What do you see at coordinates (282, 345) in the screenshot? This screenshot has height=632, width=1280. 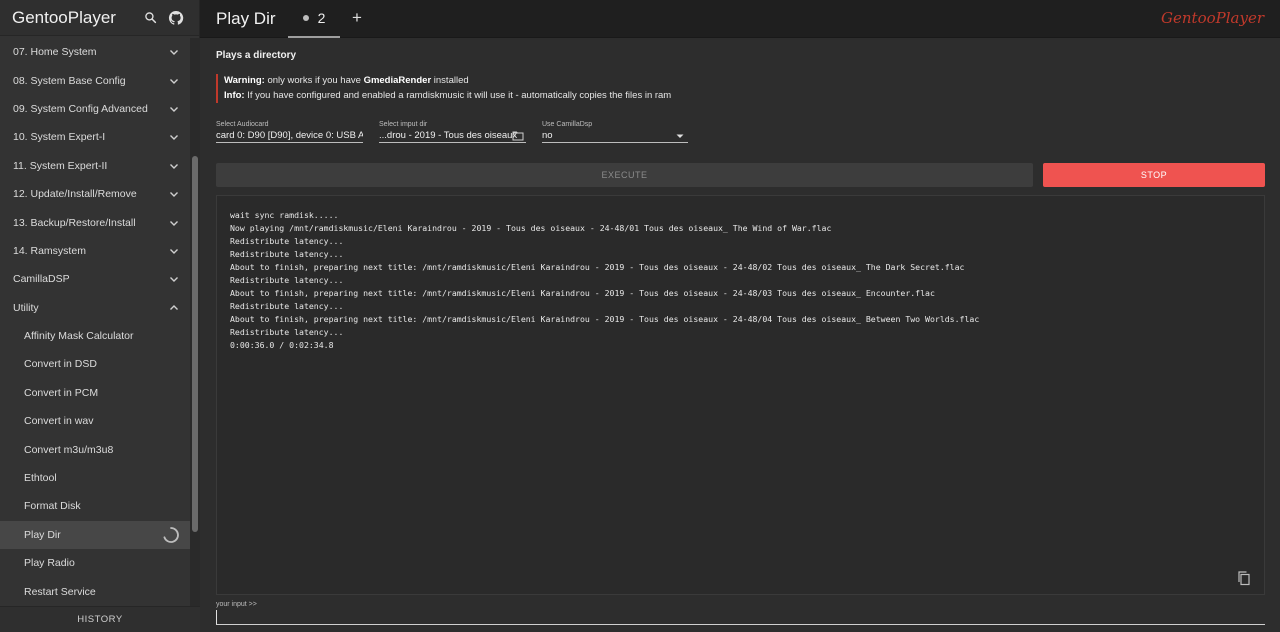 I see `console-line: 0:00:36.0 / 0:02:34.8` at bounding box center [282, 345].